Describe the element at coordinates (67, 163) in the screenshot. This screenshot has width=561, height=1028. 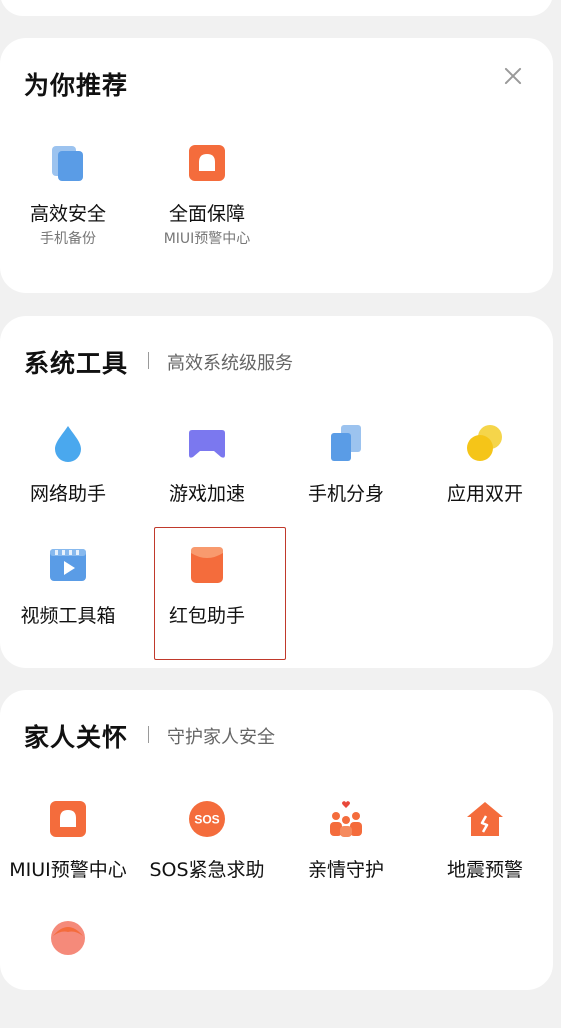
I see `backup-icon` at that location.